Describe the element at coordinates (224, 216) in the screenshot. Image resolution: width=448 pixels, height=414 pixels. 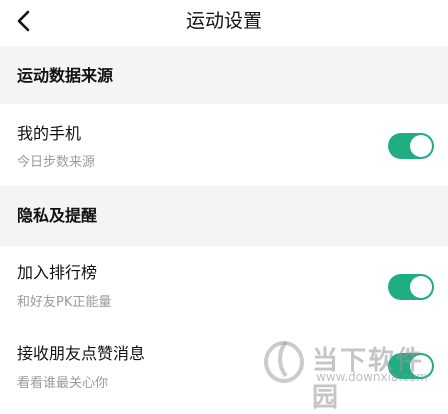
I see `section-header-privacy: 隐私及提醒` at that location.